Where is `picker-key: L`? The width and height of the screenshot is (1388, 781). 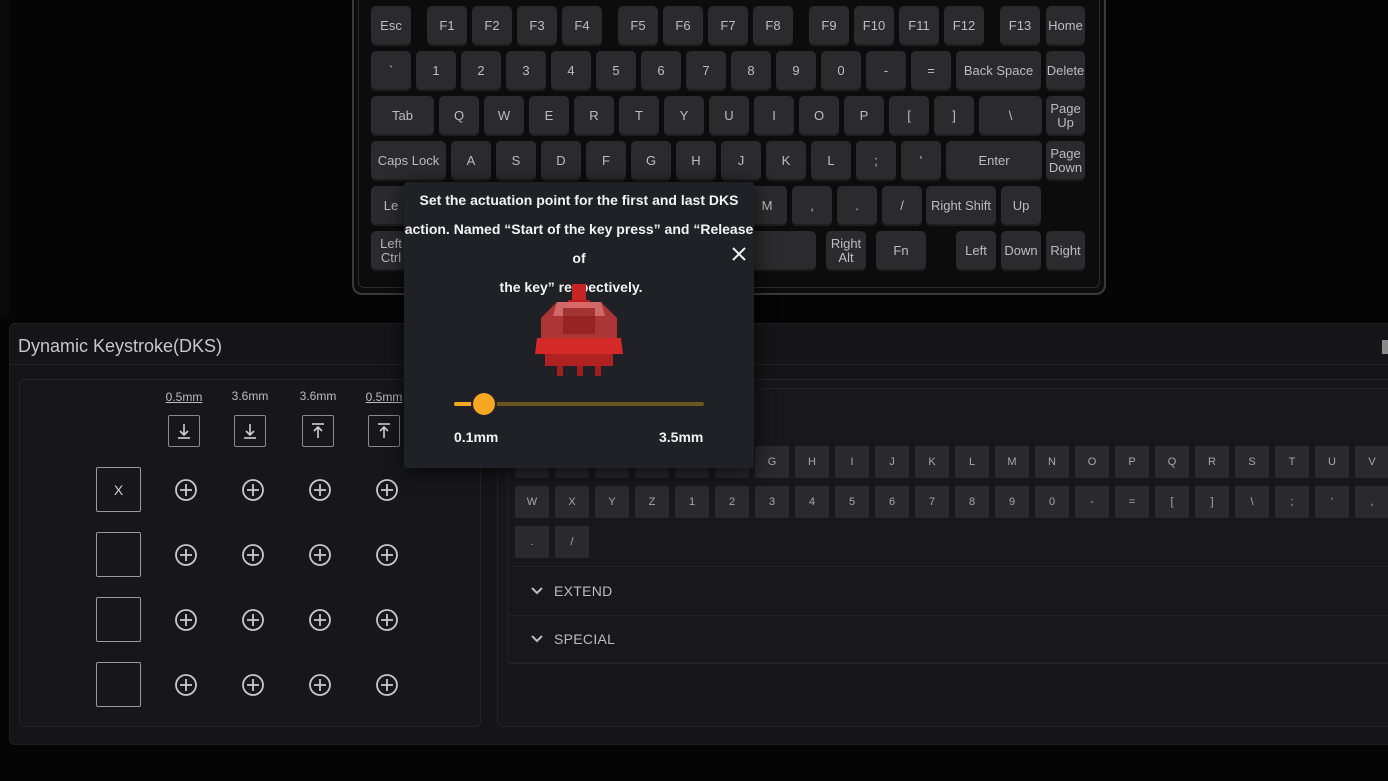 picker-key: L is located at coordinates (972, 462).